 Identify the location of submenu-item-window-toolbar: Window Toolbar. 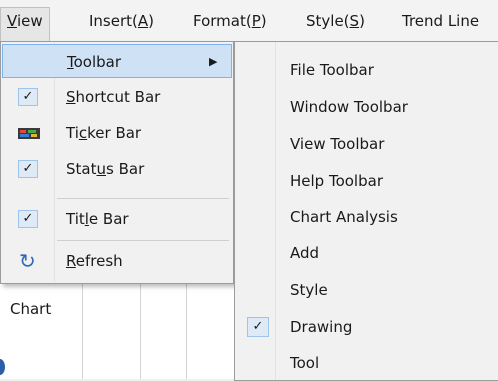
(366, 107).